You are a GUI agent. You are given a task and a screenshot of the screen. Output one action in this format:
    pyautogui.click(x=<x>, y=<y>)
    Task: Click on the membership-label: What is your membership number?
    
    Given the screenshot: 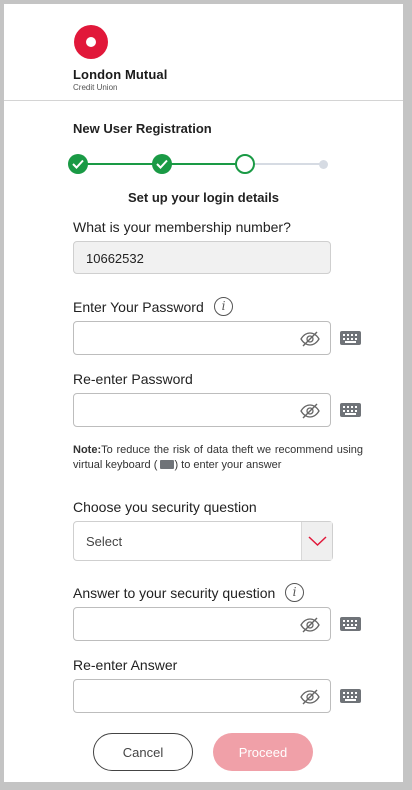 What is the action you would take?
    pyautogui.click(x=182, y=227)
    